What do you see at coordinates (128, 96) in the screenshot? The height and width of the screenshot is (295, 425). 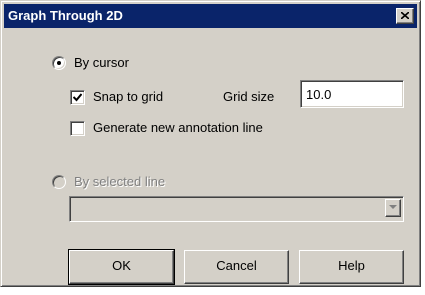 I see `snap-to-grid-label: Snap to grid` at bounding box center [128, 96].